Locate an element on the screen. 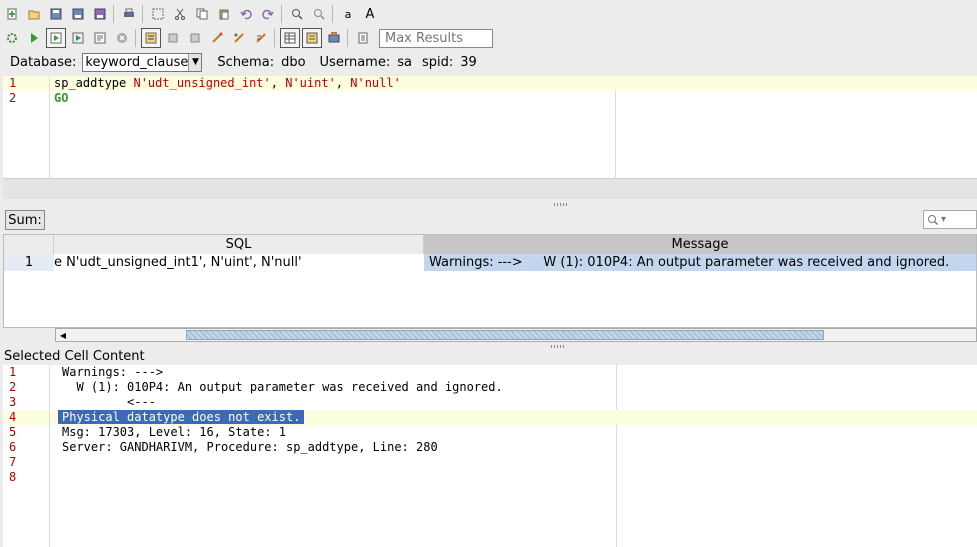  line-number: 8 is located at coordinates (13, 477).